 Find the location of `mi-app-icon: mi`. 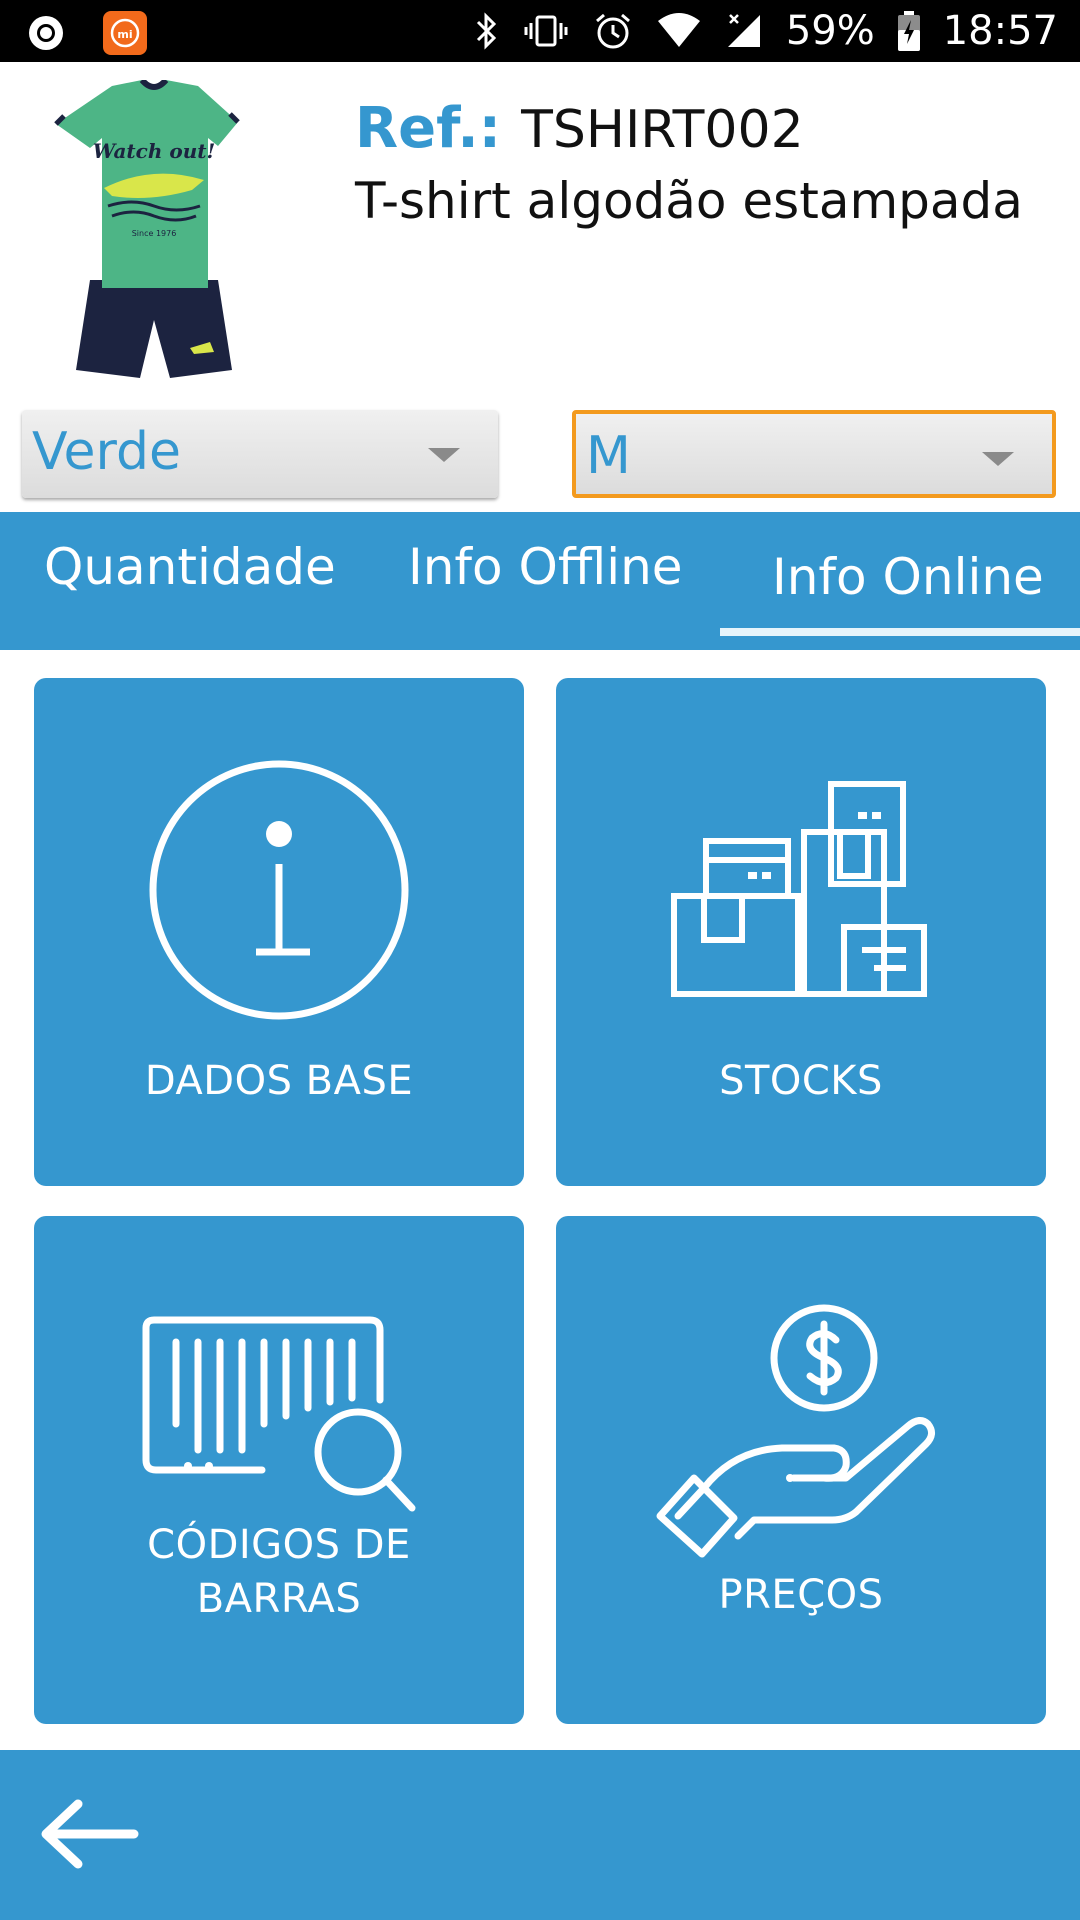

mi-app-icon: mi is located at coordinates (125, 33).